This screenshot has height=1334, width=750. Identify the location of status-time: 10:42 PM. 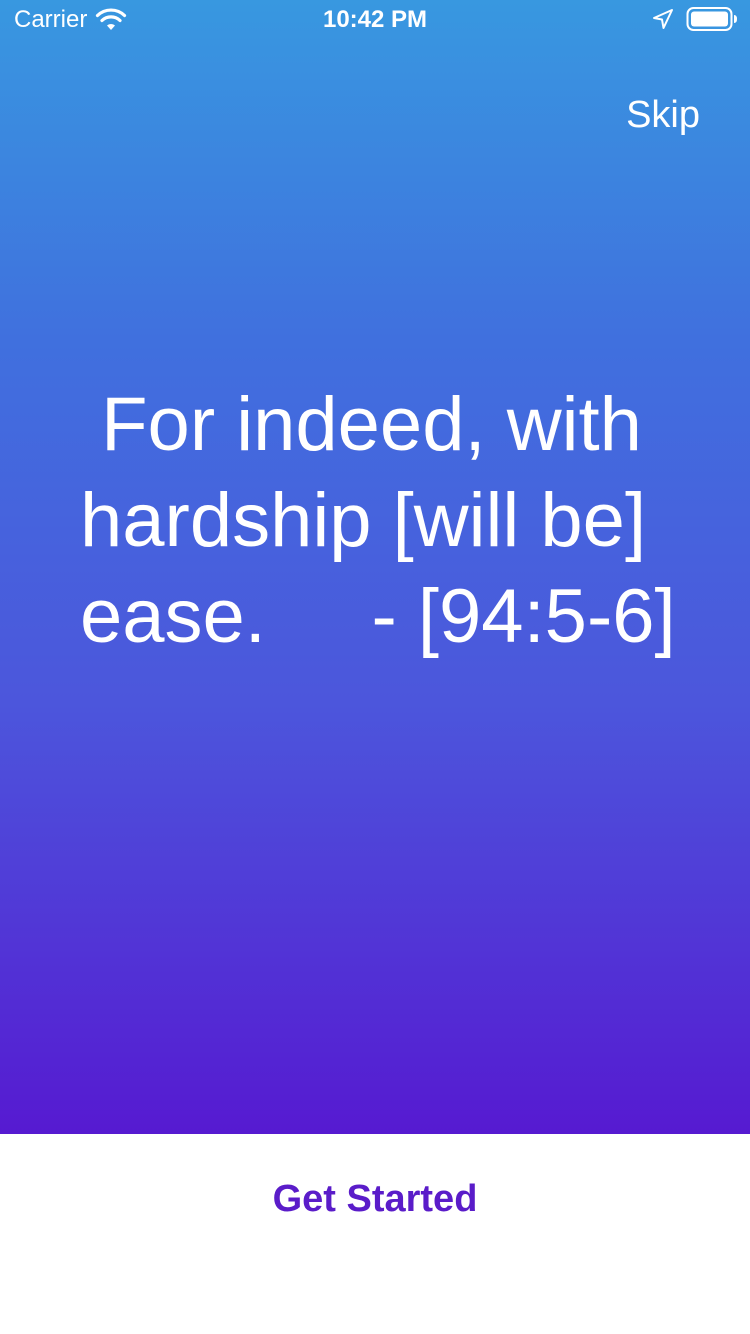
(375, 19).